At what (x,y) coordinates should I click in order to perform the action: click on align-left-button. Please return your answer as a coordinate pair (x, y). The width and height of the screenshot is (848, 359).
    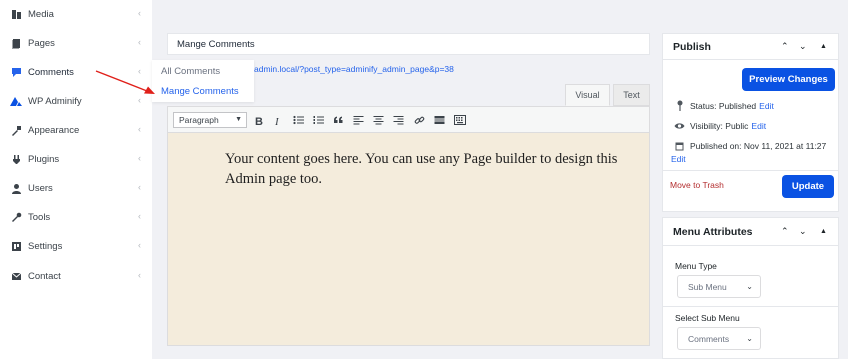
    Looking at the image, I should click on (358, 120).